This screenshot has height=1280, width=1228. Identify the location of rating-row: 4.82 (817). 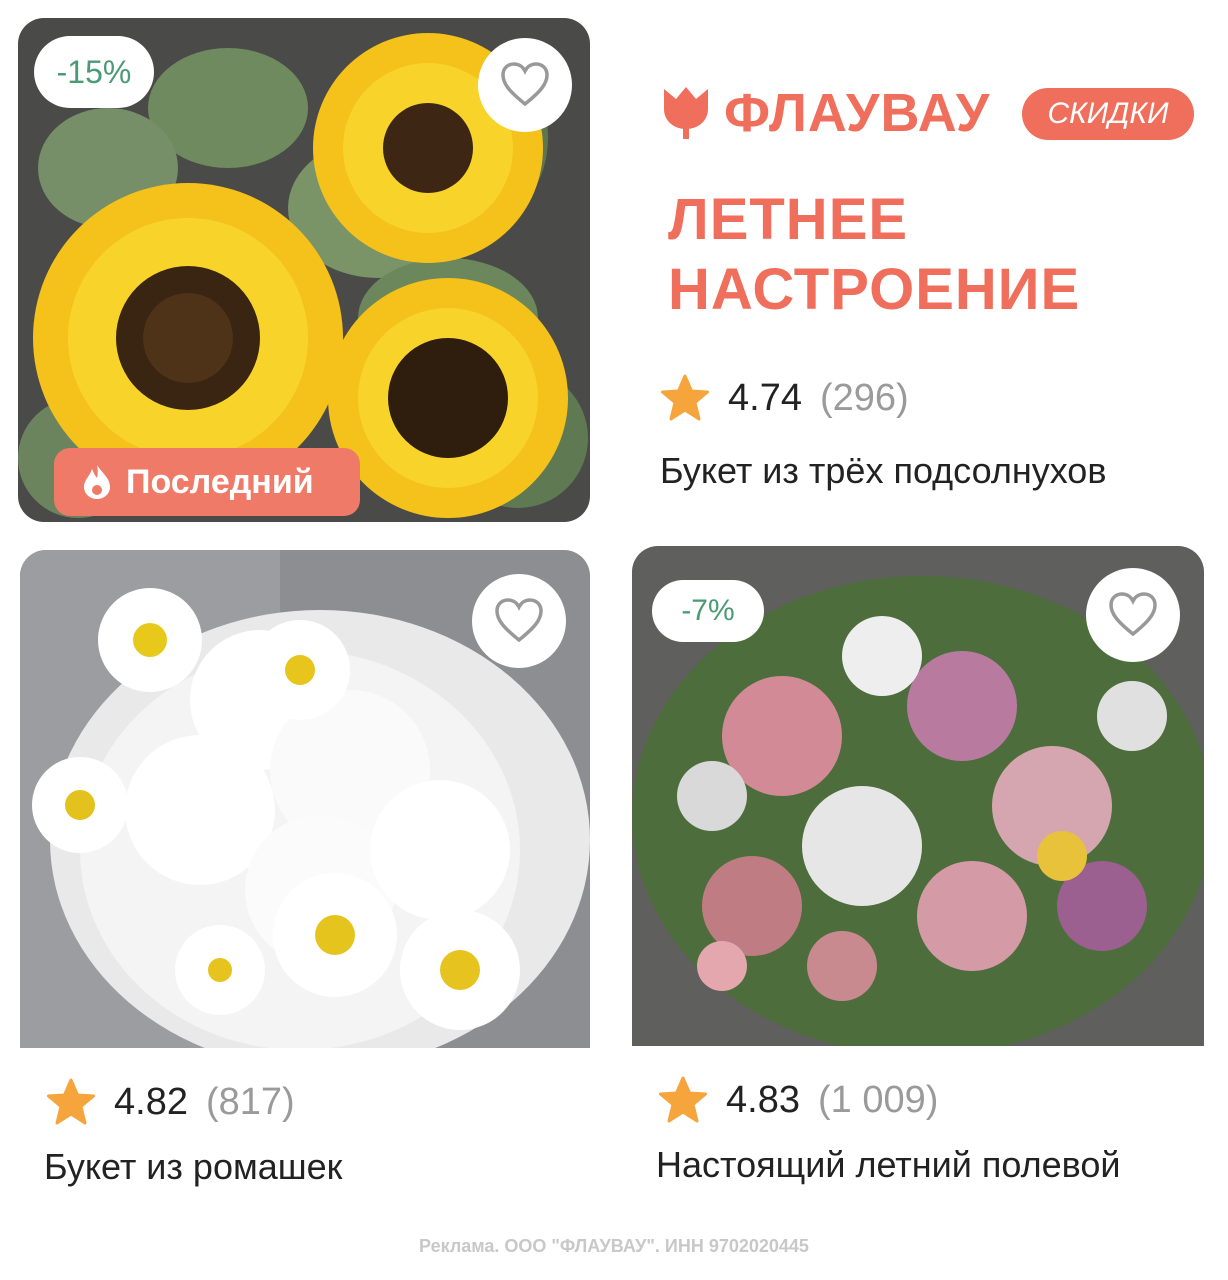
(170, 1102).